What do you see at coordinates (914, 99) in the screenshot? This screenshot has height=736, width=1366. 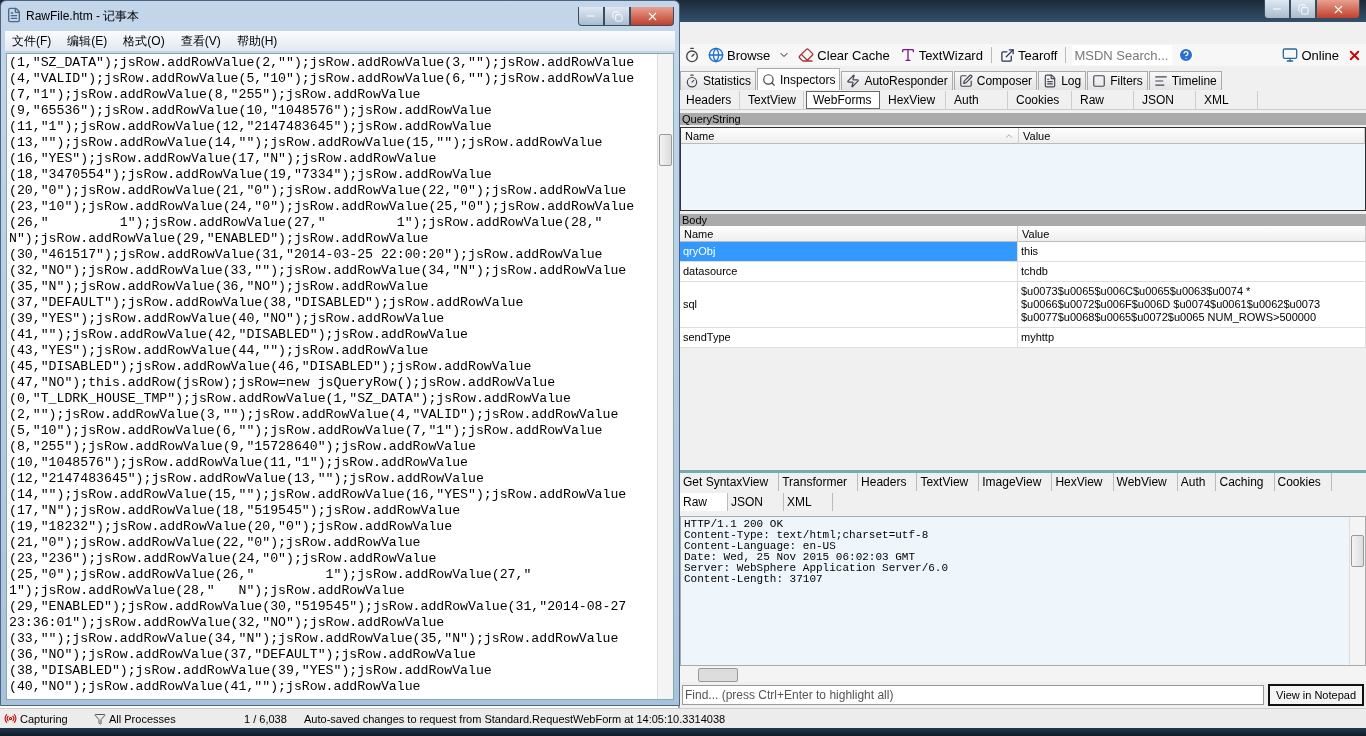 I see `tab: HexView` at bounding box center [914, 99].